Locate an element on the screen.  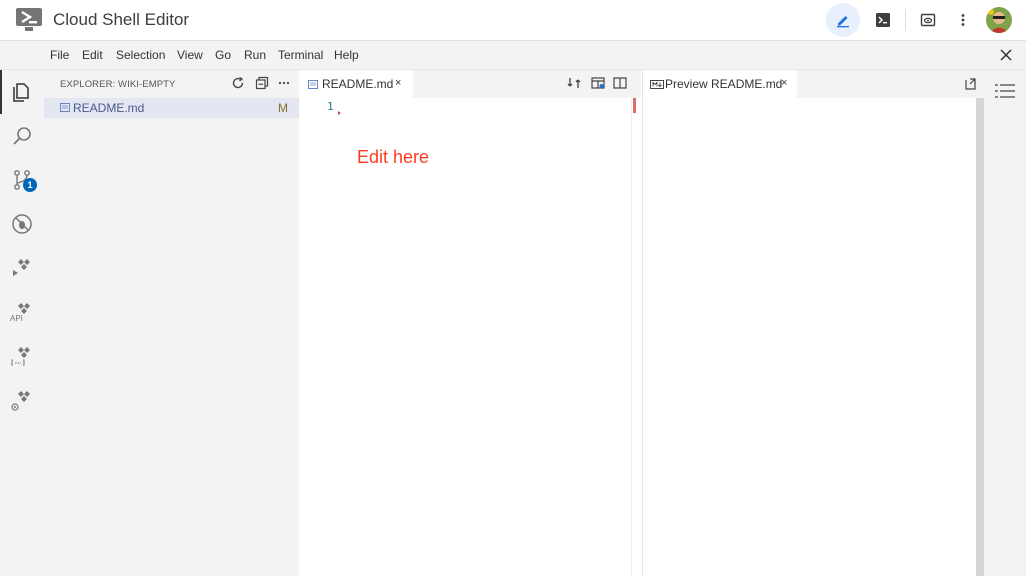
collapse-all-icon is located at coordinates (262, 83).